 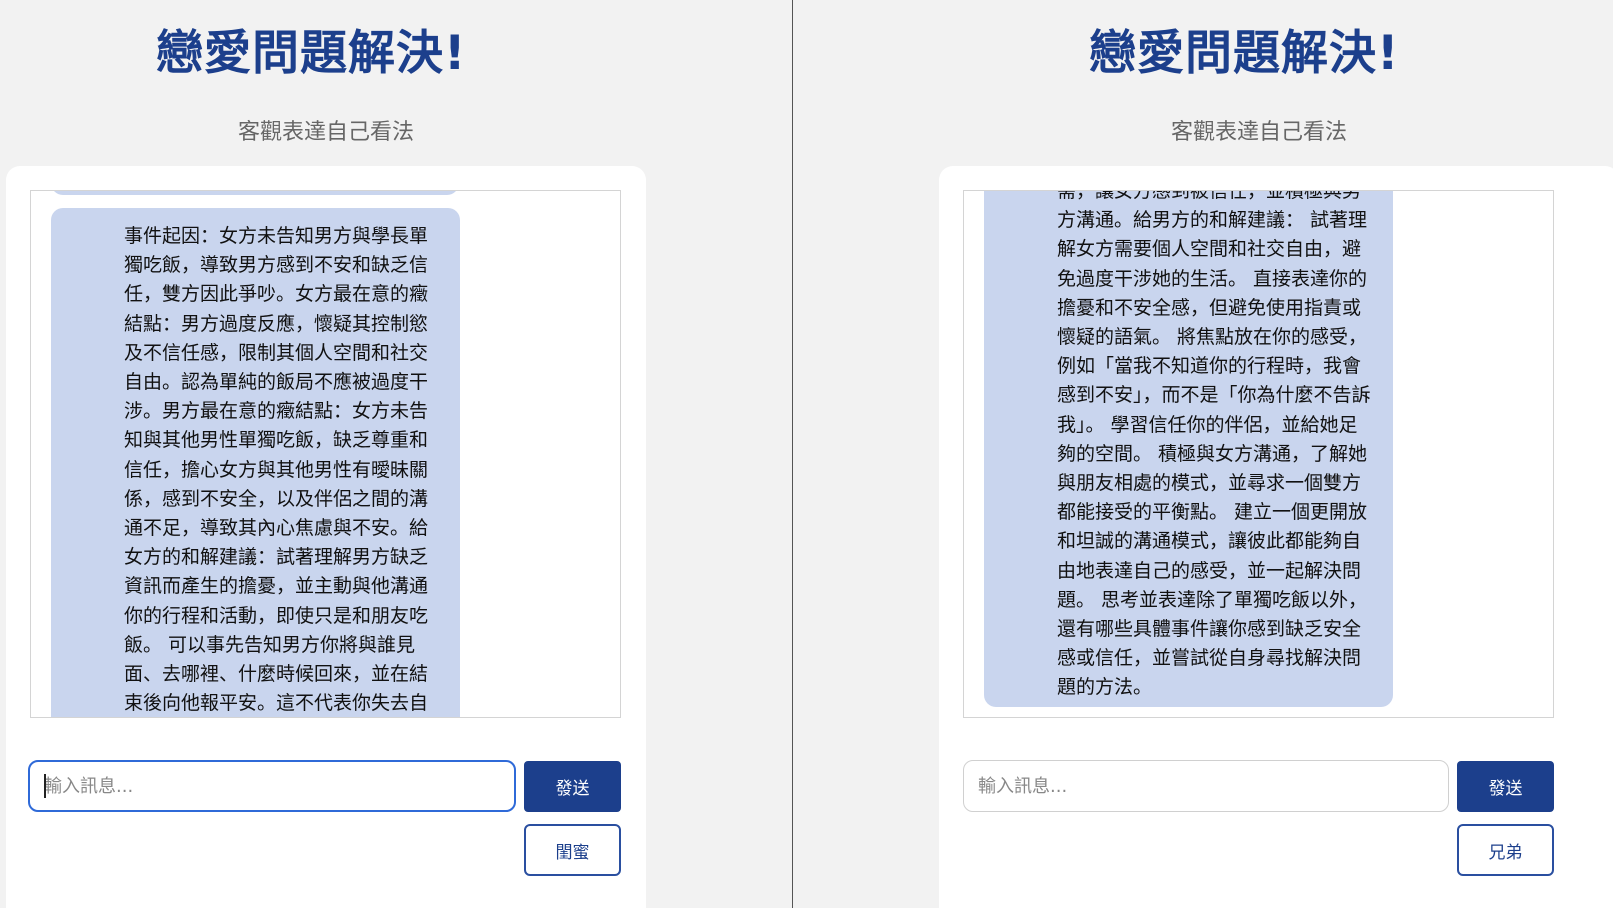 I want to click on previous-message-bubble, so click(x=255, y=193).